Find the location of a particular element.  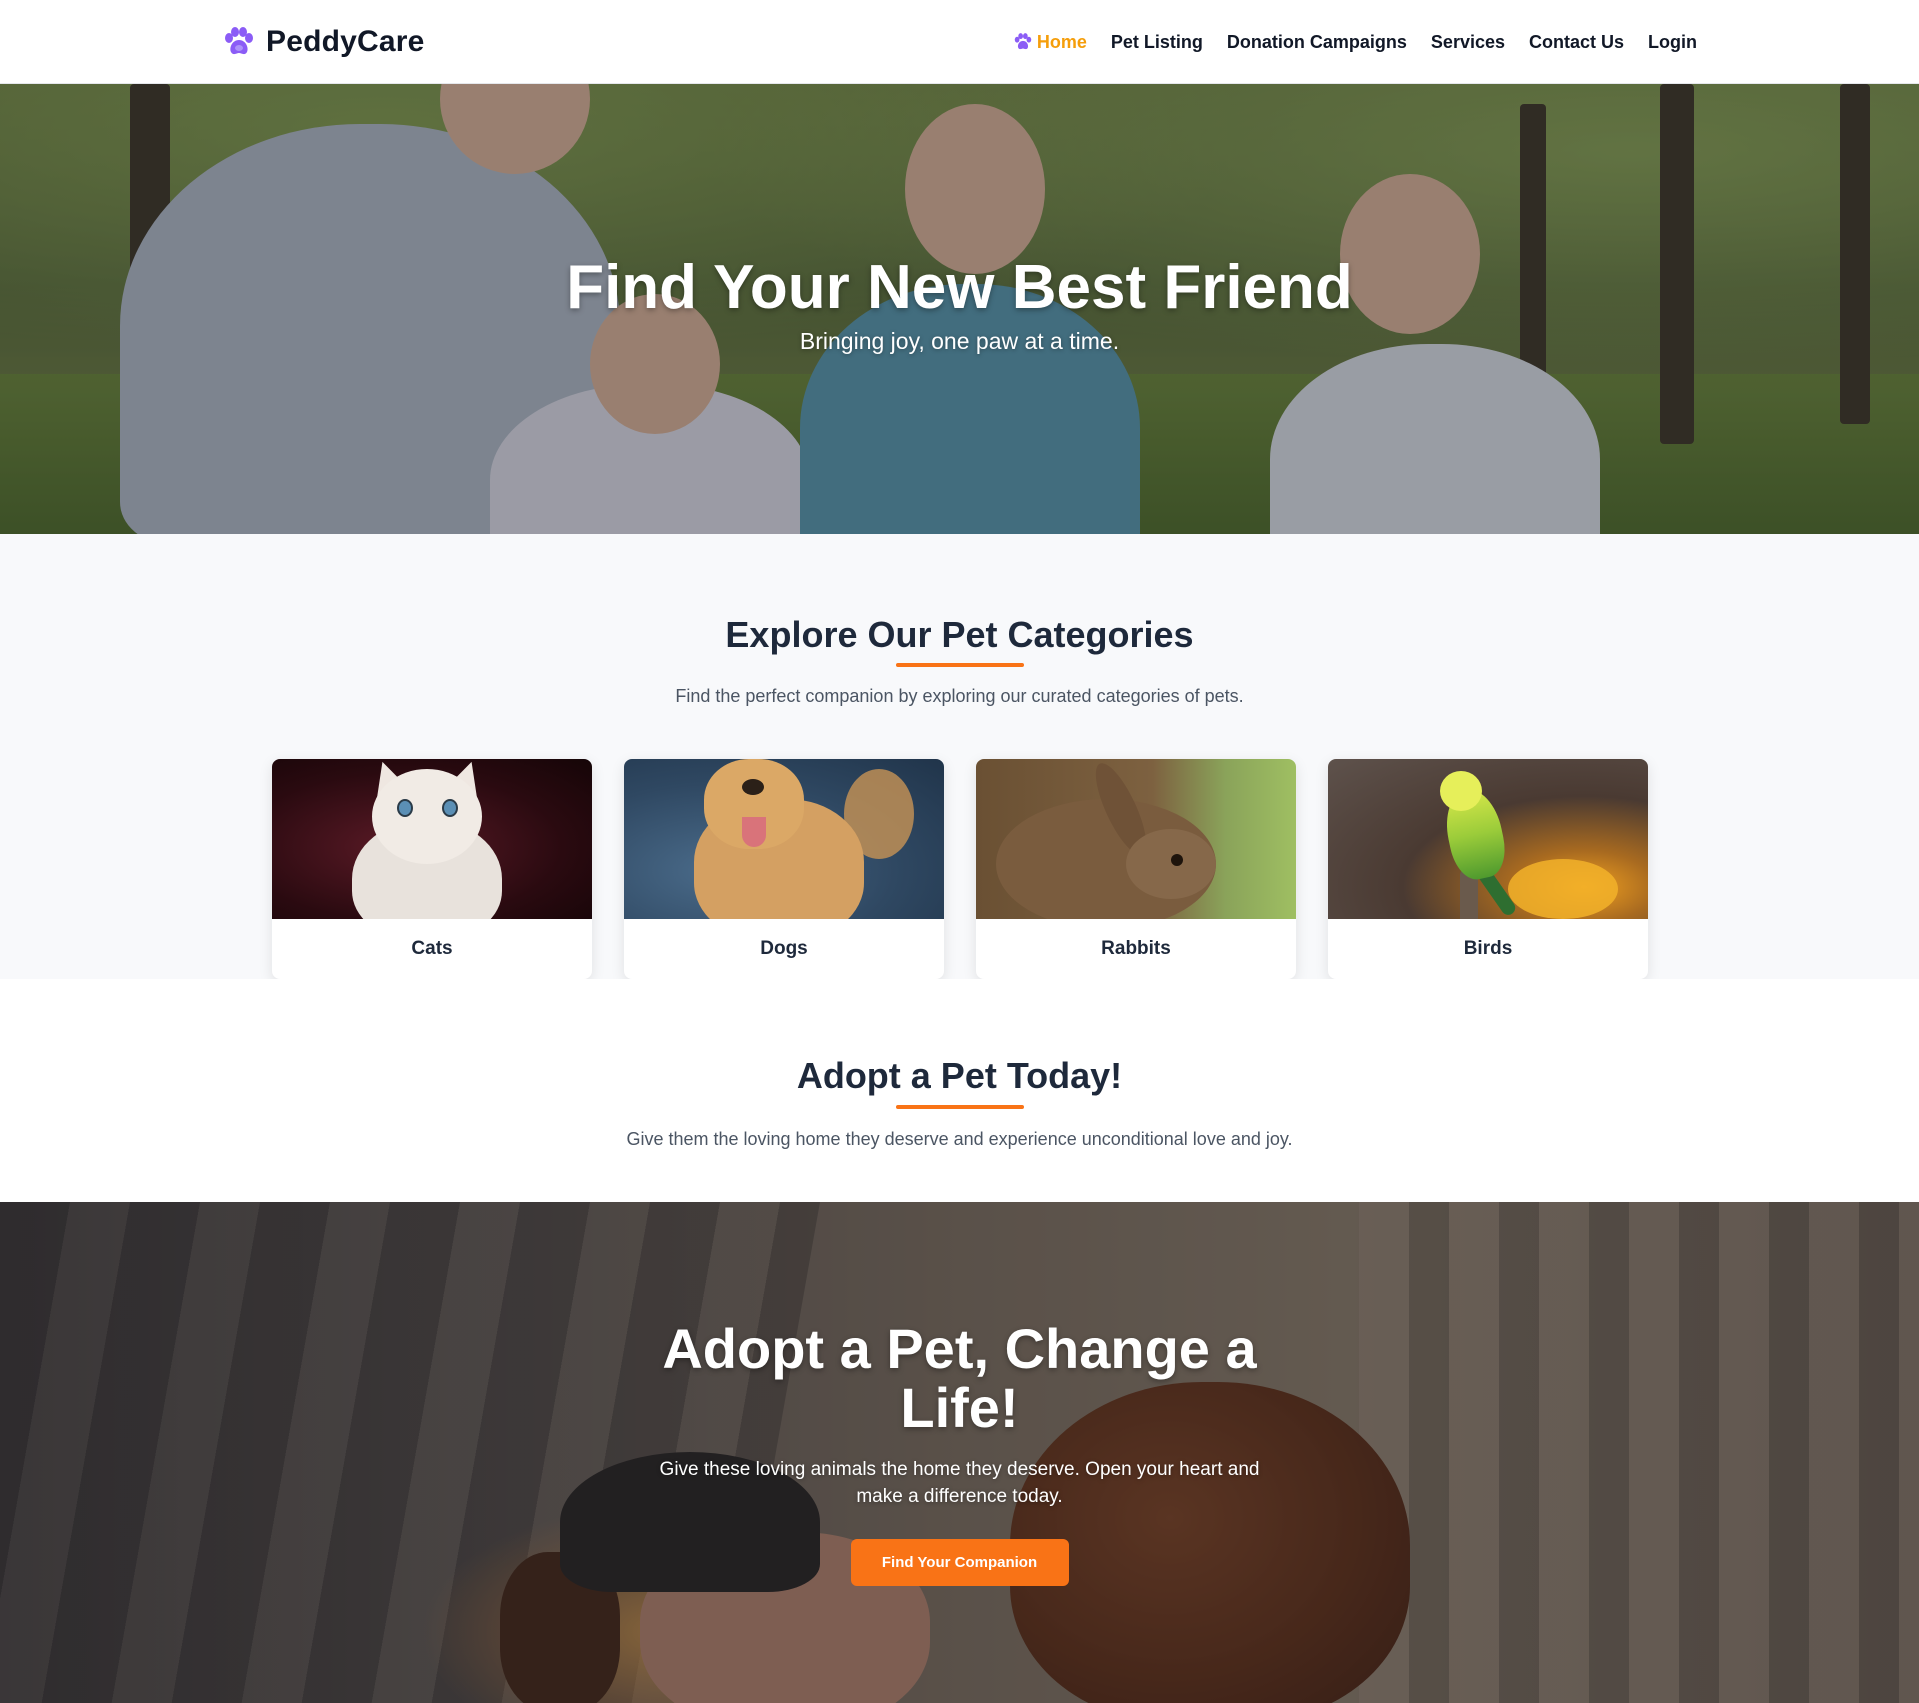

nav-donation-campaigns: Donation Campaigns is located at coordinates (1317, 42).